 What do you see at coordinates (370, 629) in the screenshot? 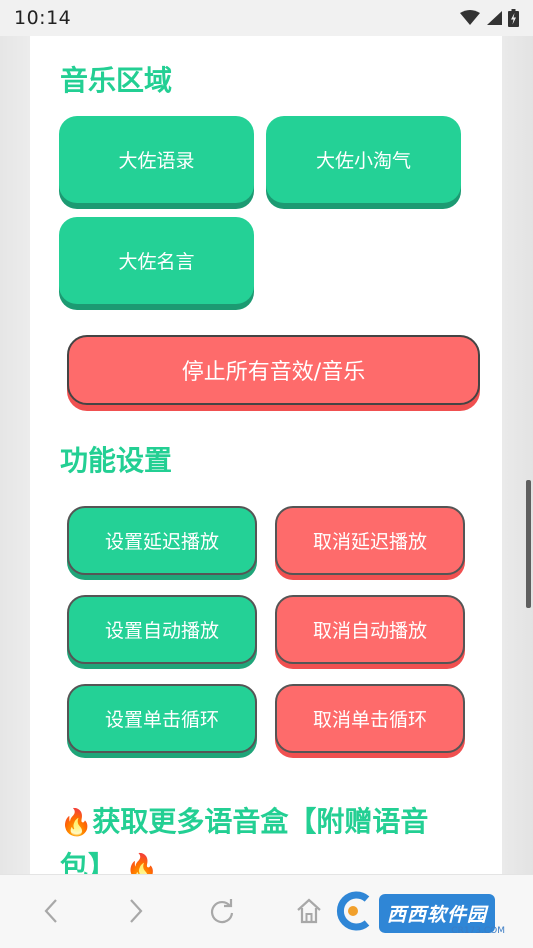
I see `cancel-auto-play-button: 取消自动播放` at bounding box center [370, 629].